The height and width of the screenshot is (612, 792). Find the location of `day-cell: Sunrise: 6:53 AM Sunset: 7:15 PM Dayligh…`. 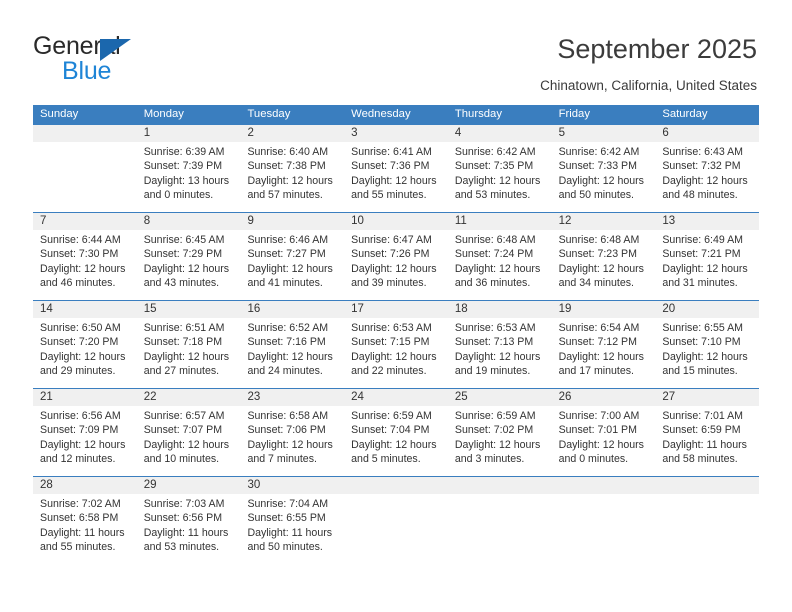

day-cell: Sunrise: 6:53 AM Sunset: 7:15 PM Dayligh… is located at coordinates (396, 353).